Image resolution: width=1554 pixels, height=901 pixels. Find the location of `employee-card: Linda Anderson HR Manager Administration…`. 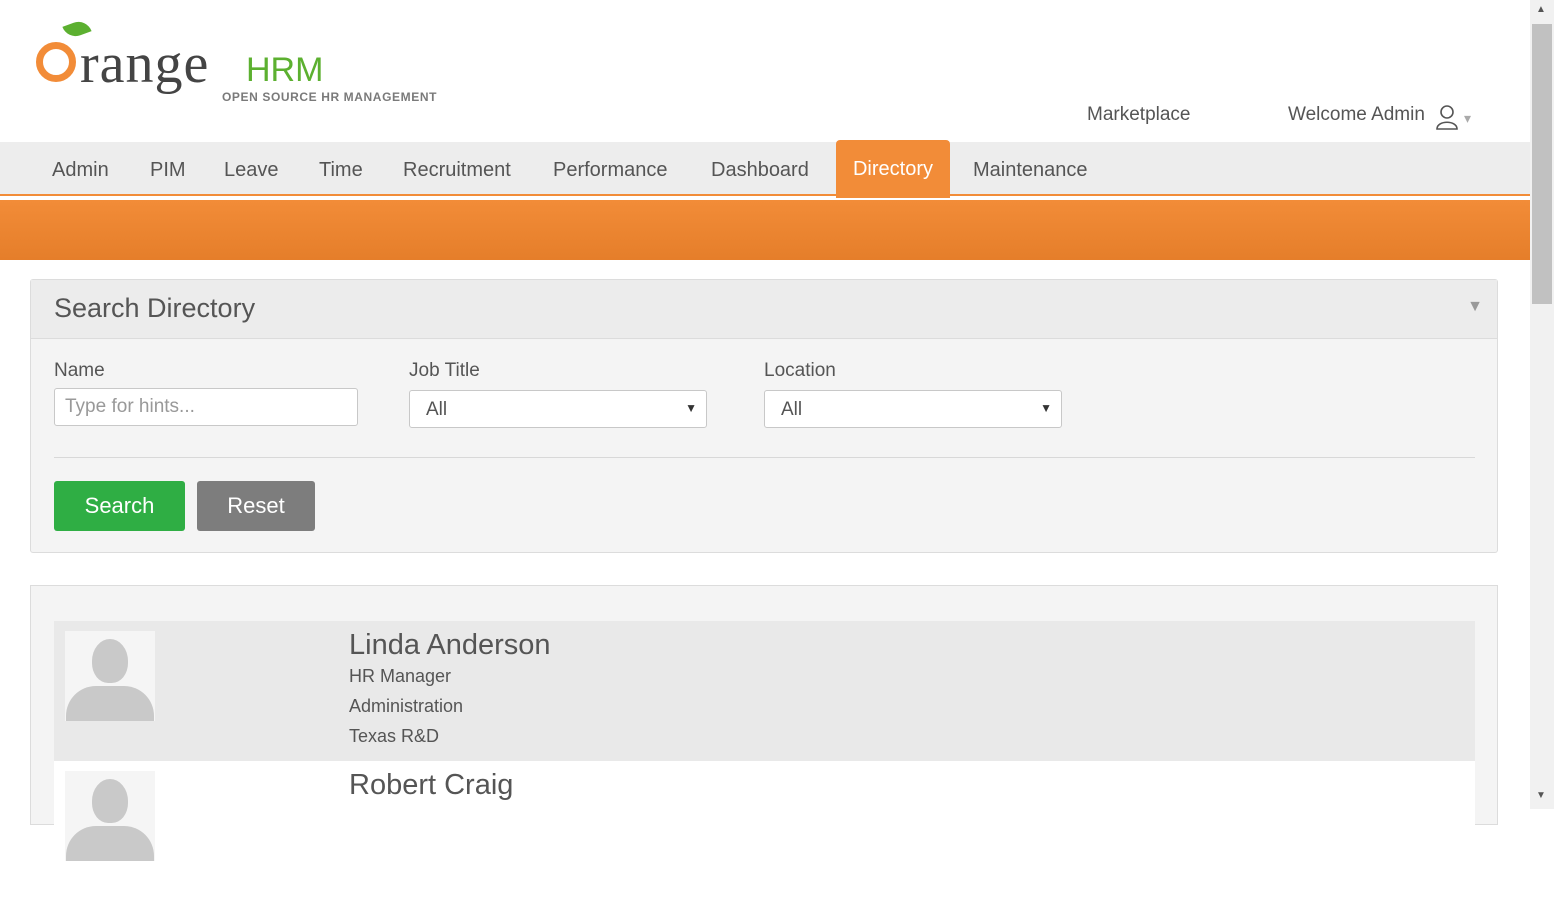

employee-card: Linda Anderson HR Manager Administration… is located at coordinates (764, 691).